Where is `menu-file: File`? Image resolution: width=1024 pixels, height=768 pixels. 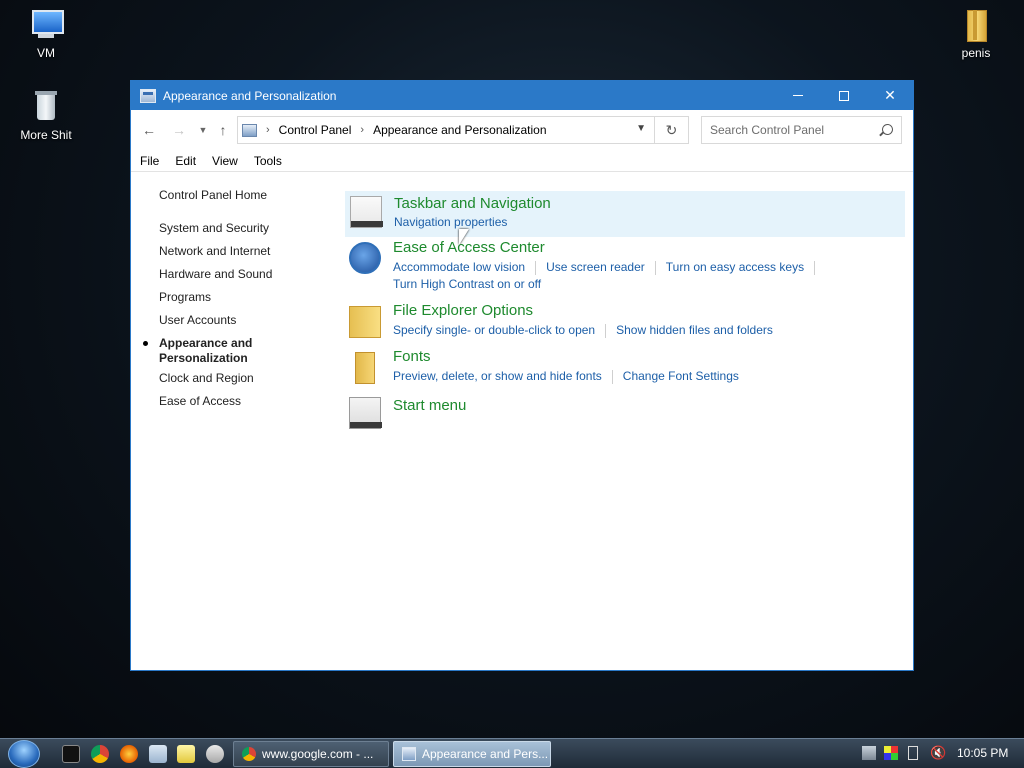 menu-file: File is located at coordinates (149, 161).